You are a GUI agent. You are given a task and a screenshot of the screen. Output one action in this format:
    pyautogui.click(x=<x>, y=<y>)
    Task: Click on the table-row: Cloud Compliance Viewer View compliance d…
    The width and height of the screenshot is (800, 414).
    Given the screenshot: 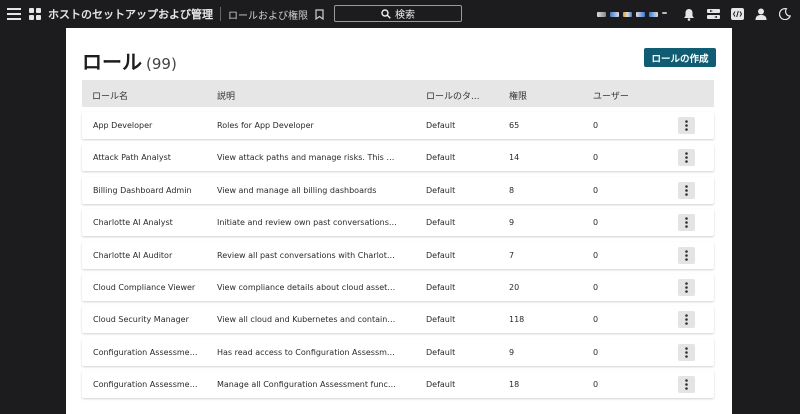 What is the action you would take?
    pyautogui.click(x=398, y=287)
    